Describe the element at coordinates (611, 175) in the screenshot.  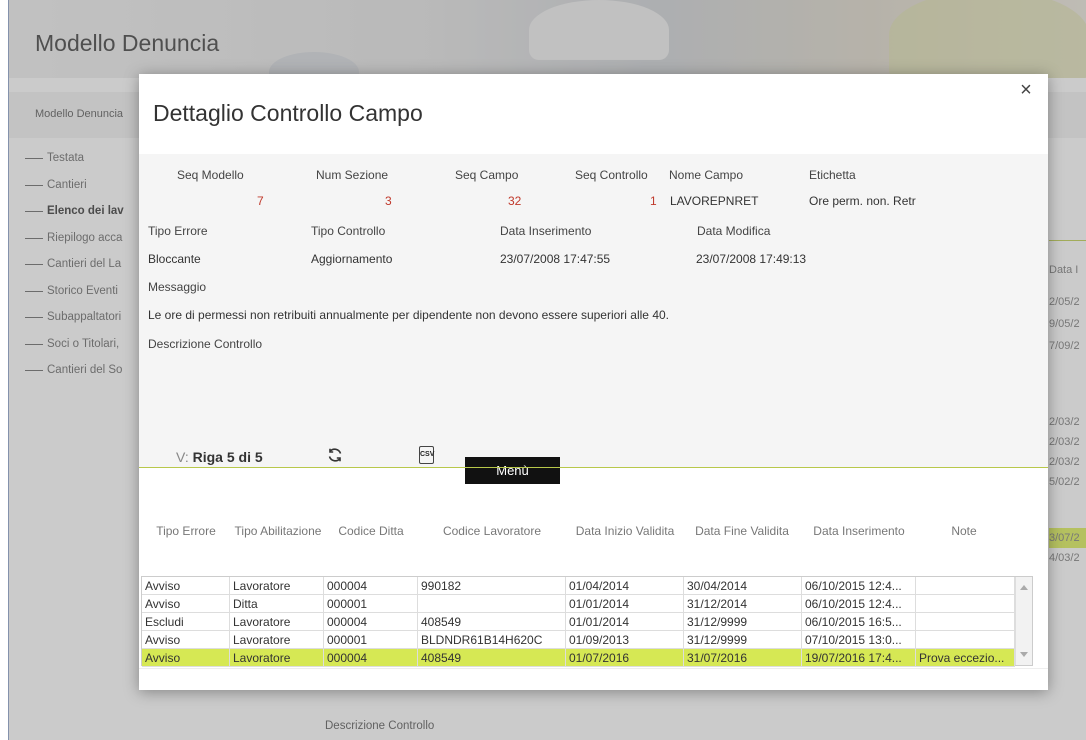
I see `seq-controllo-label: Seq Controllo` at that location.